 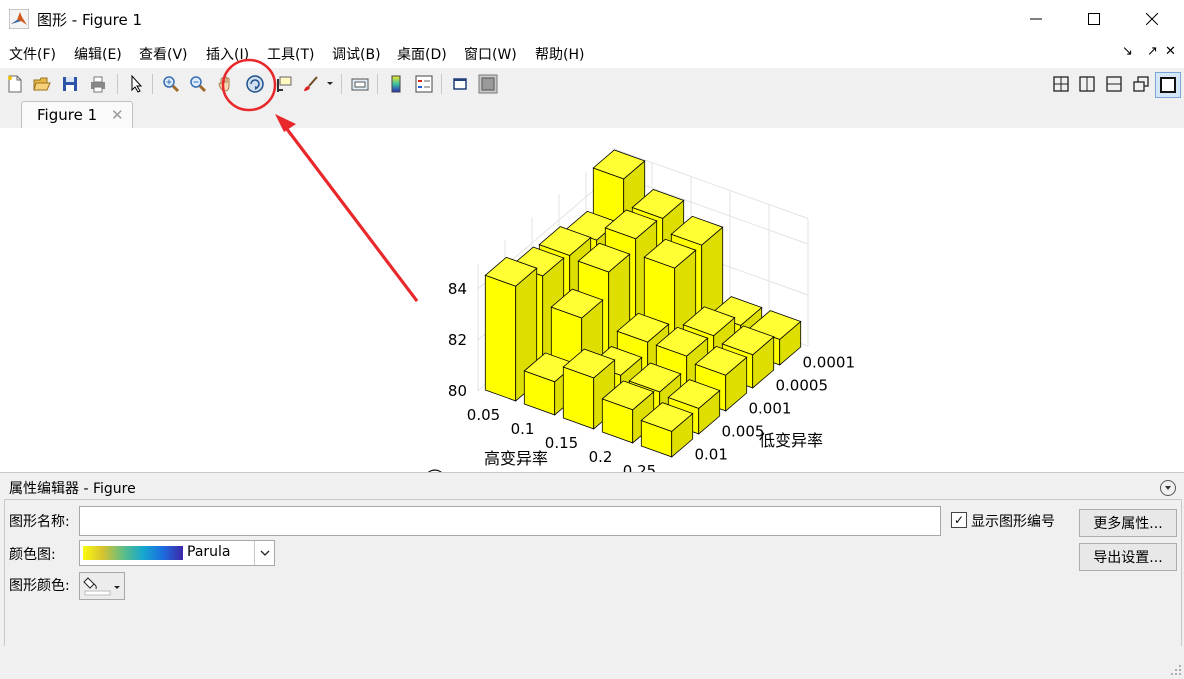 I want to click on legend-icon, so click(x=424, y=84).